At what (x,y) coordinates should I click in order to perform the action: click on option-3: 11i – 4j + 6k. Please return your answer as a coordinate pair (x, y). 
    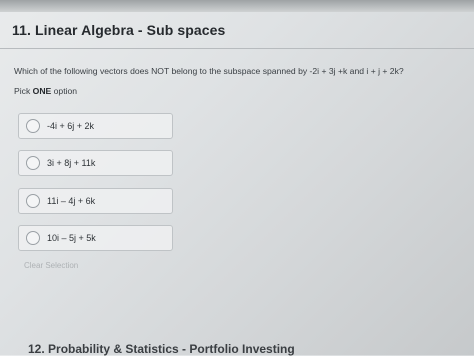
    Looking at the image, I should click on (95, 201).